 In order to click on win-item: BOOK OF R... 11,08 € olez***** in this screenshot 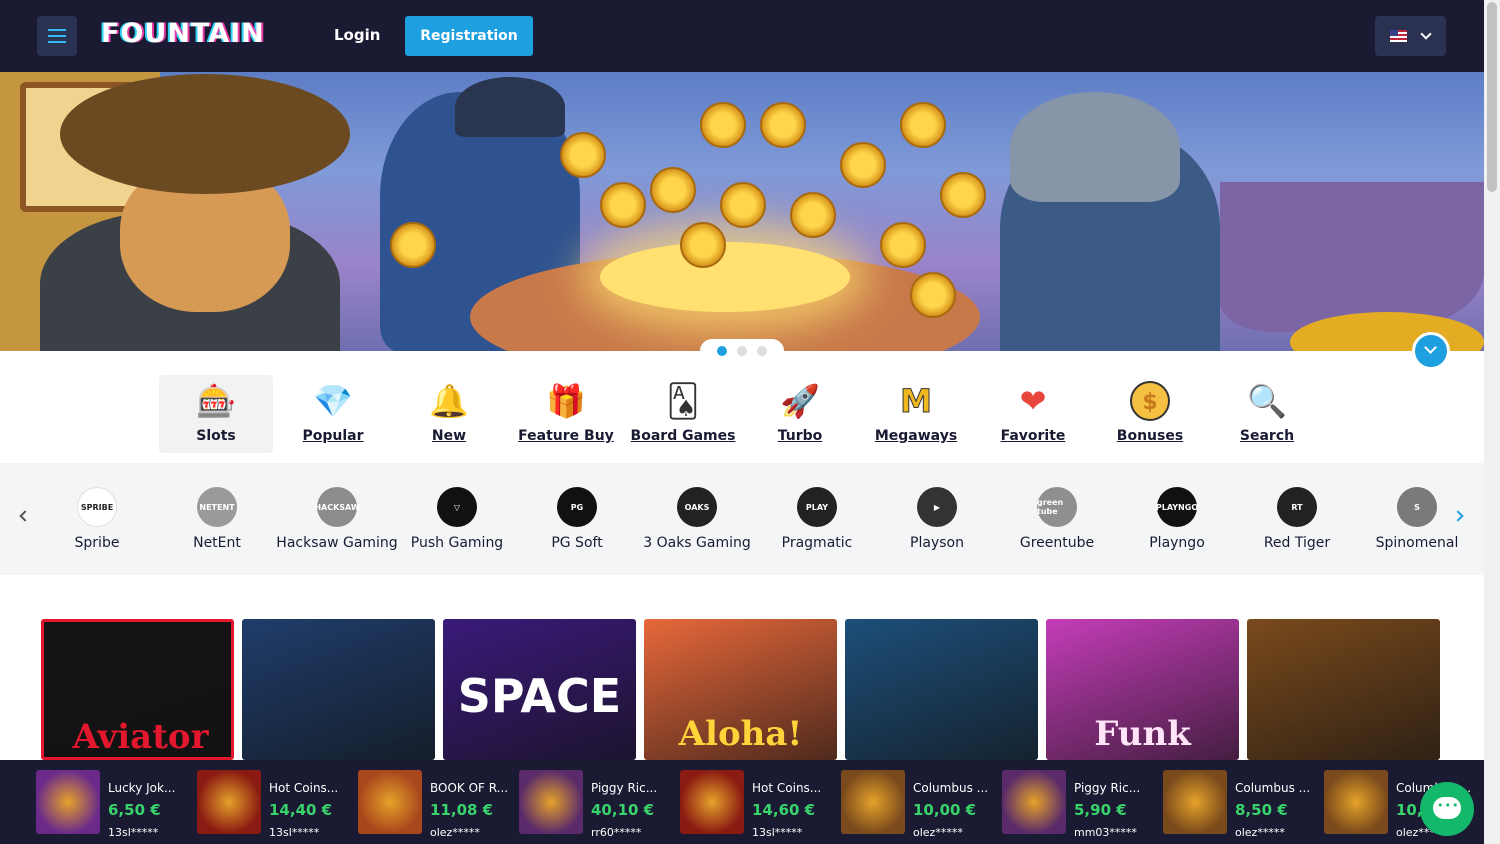, I will do `click(433, 804)`.